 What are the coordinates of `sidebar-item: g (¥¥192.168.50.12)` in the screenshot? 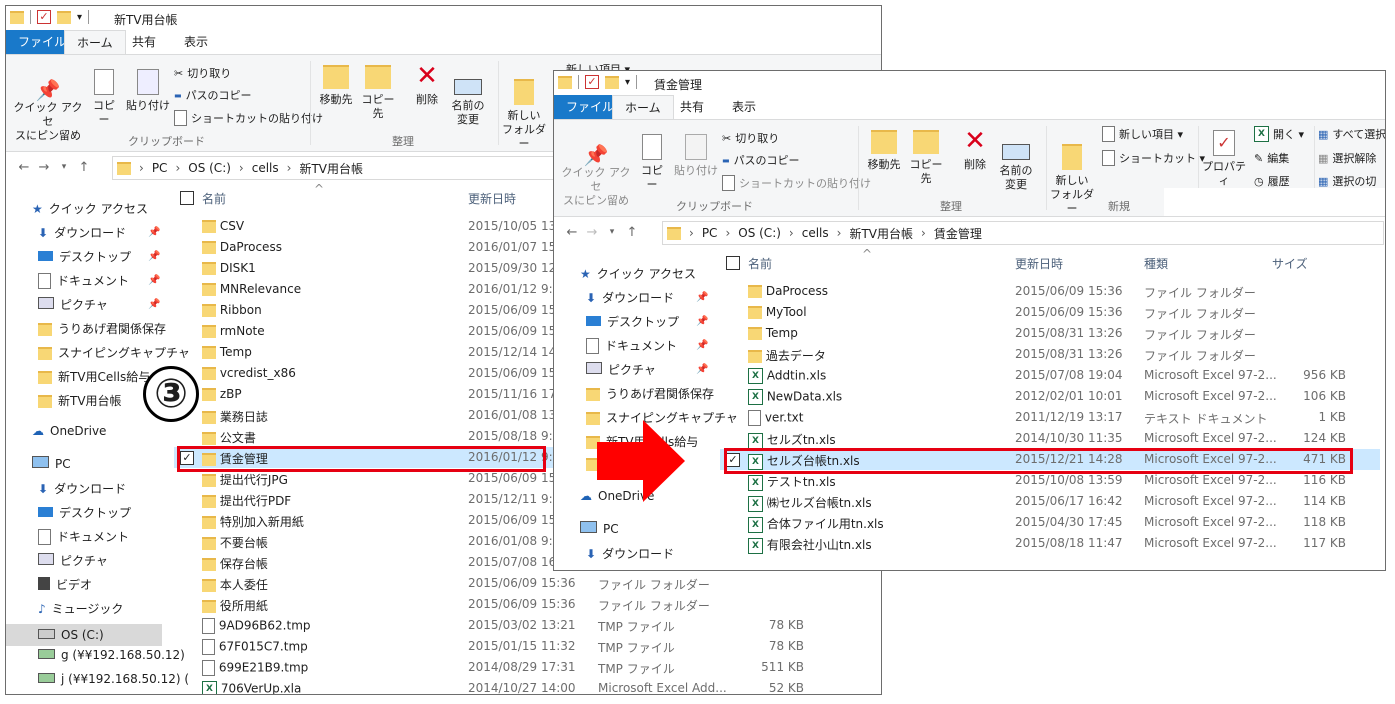 It's located at (111, 655).